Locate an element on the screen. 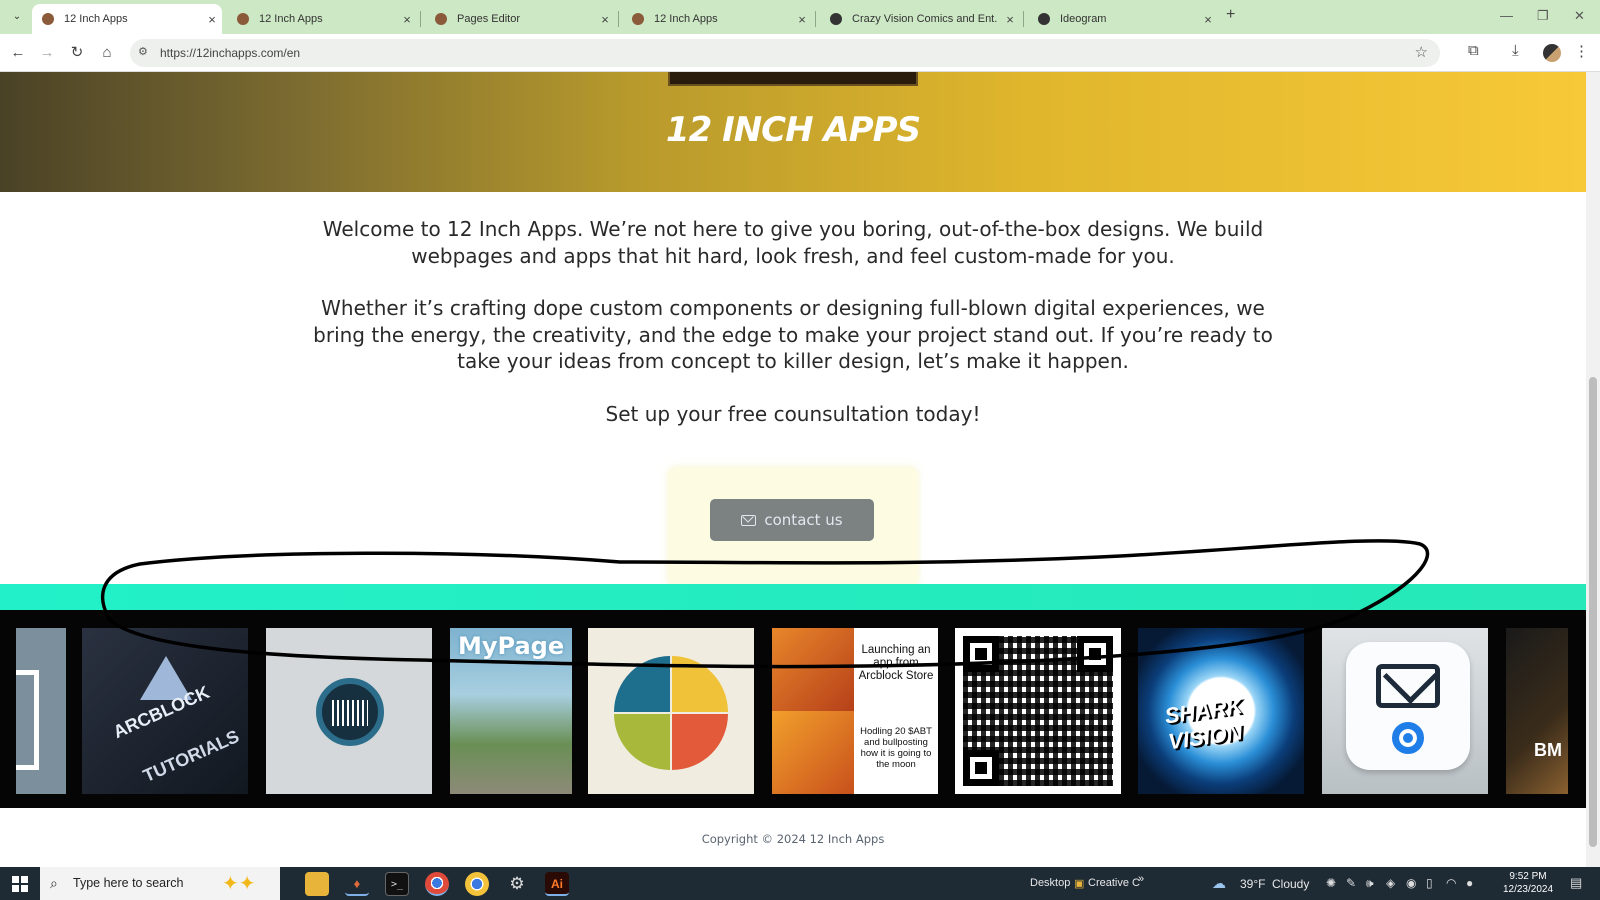 The height and width of the screenshot is (900, 1600). tab-title: Crazy Vision Comics and Ent. is located at coordinates (925, 19).